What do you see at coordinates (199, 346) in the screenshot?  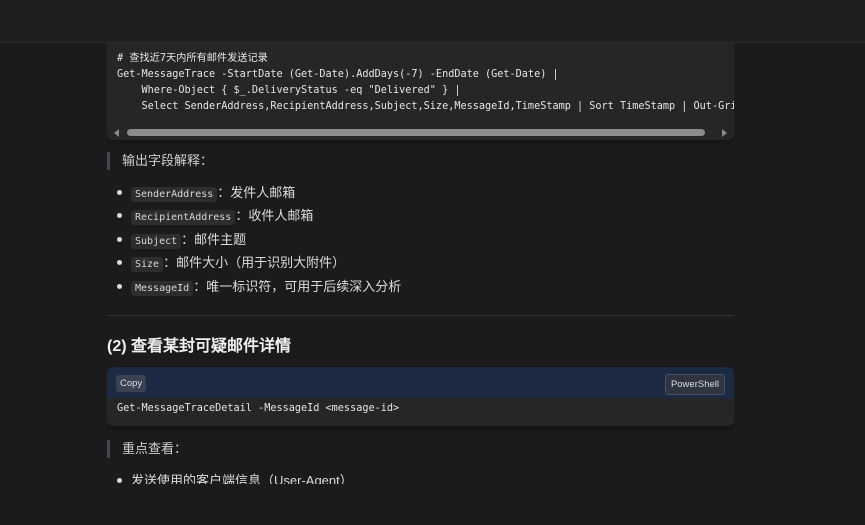 I see `section-heading: (2) 查看某封可疑邮件详情` at bounding box center [199, 346].